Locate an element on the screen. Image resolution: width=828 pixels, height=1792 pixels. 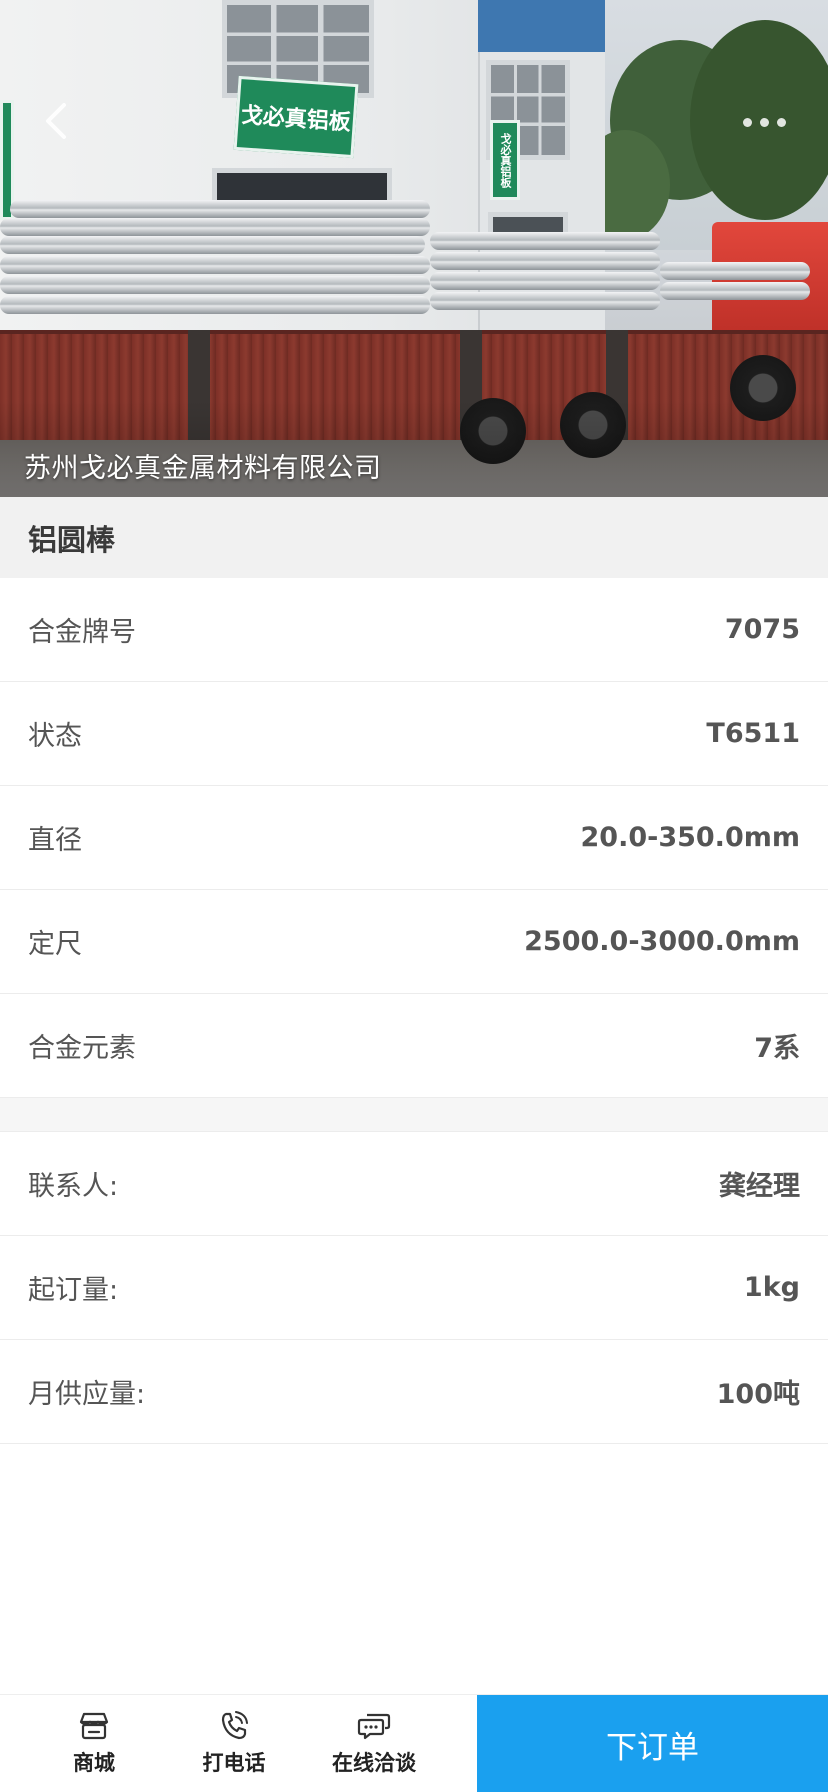
factory-side-sign-text: 戈必真铝板 is located at coordinates (505, 160).